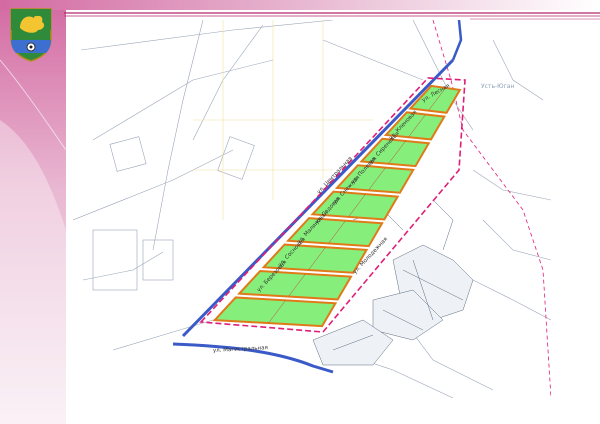 The width and height of the screenshot is (600, 424). Describe the element at coordinates (497, 86) in the screenshot. I see `place-label-ust-yugan: Усть-Юган` at that location.